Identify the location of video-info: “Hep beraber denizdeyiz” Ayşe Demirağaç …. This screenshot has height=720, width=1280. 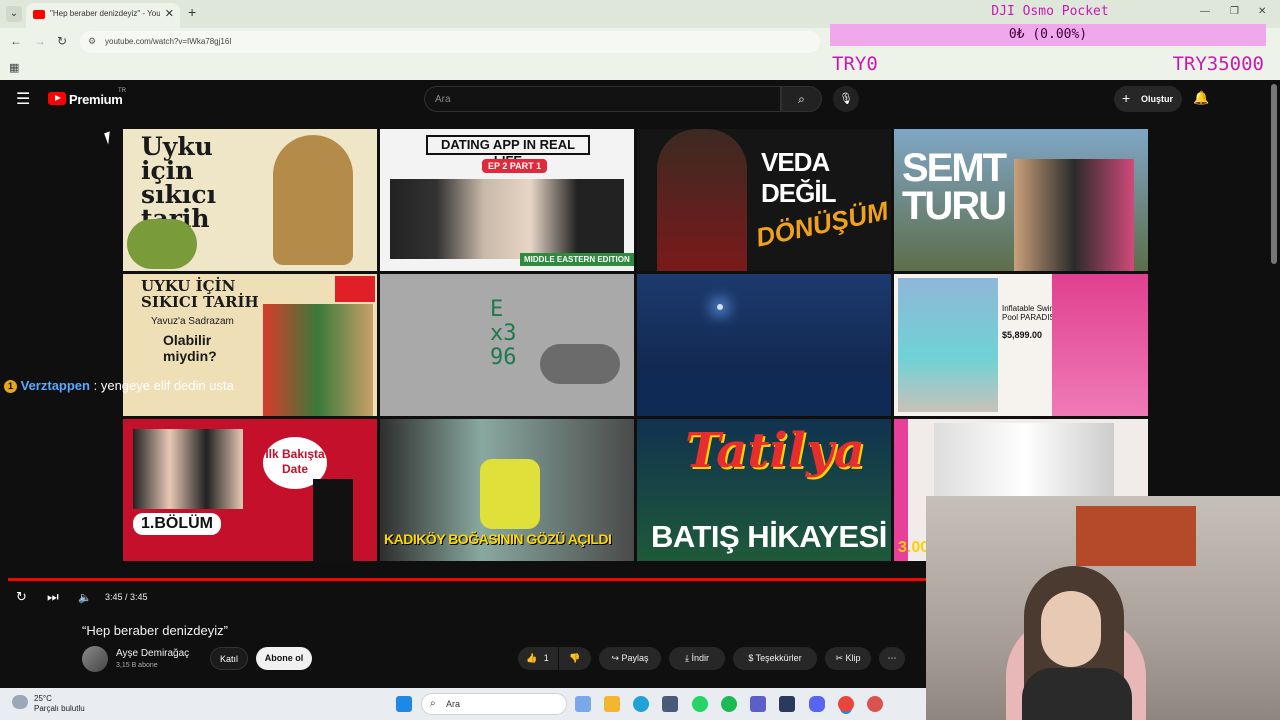
(463, 650).